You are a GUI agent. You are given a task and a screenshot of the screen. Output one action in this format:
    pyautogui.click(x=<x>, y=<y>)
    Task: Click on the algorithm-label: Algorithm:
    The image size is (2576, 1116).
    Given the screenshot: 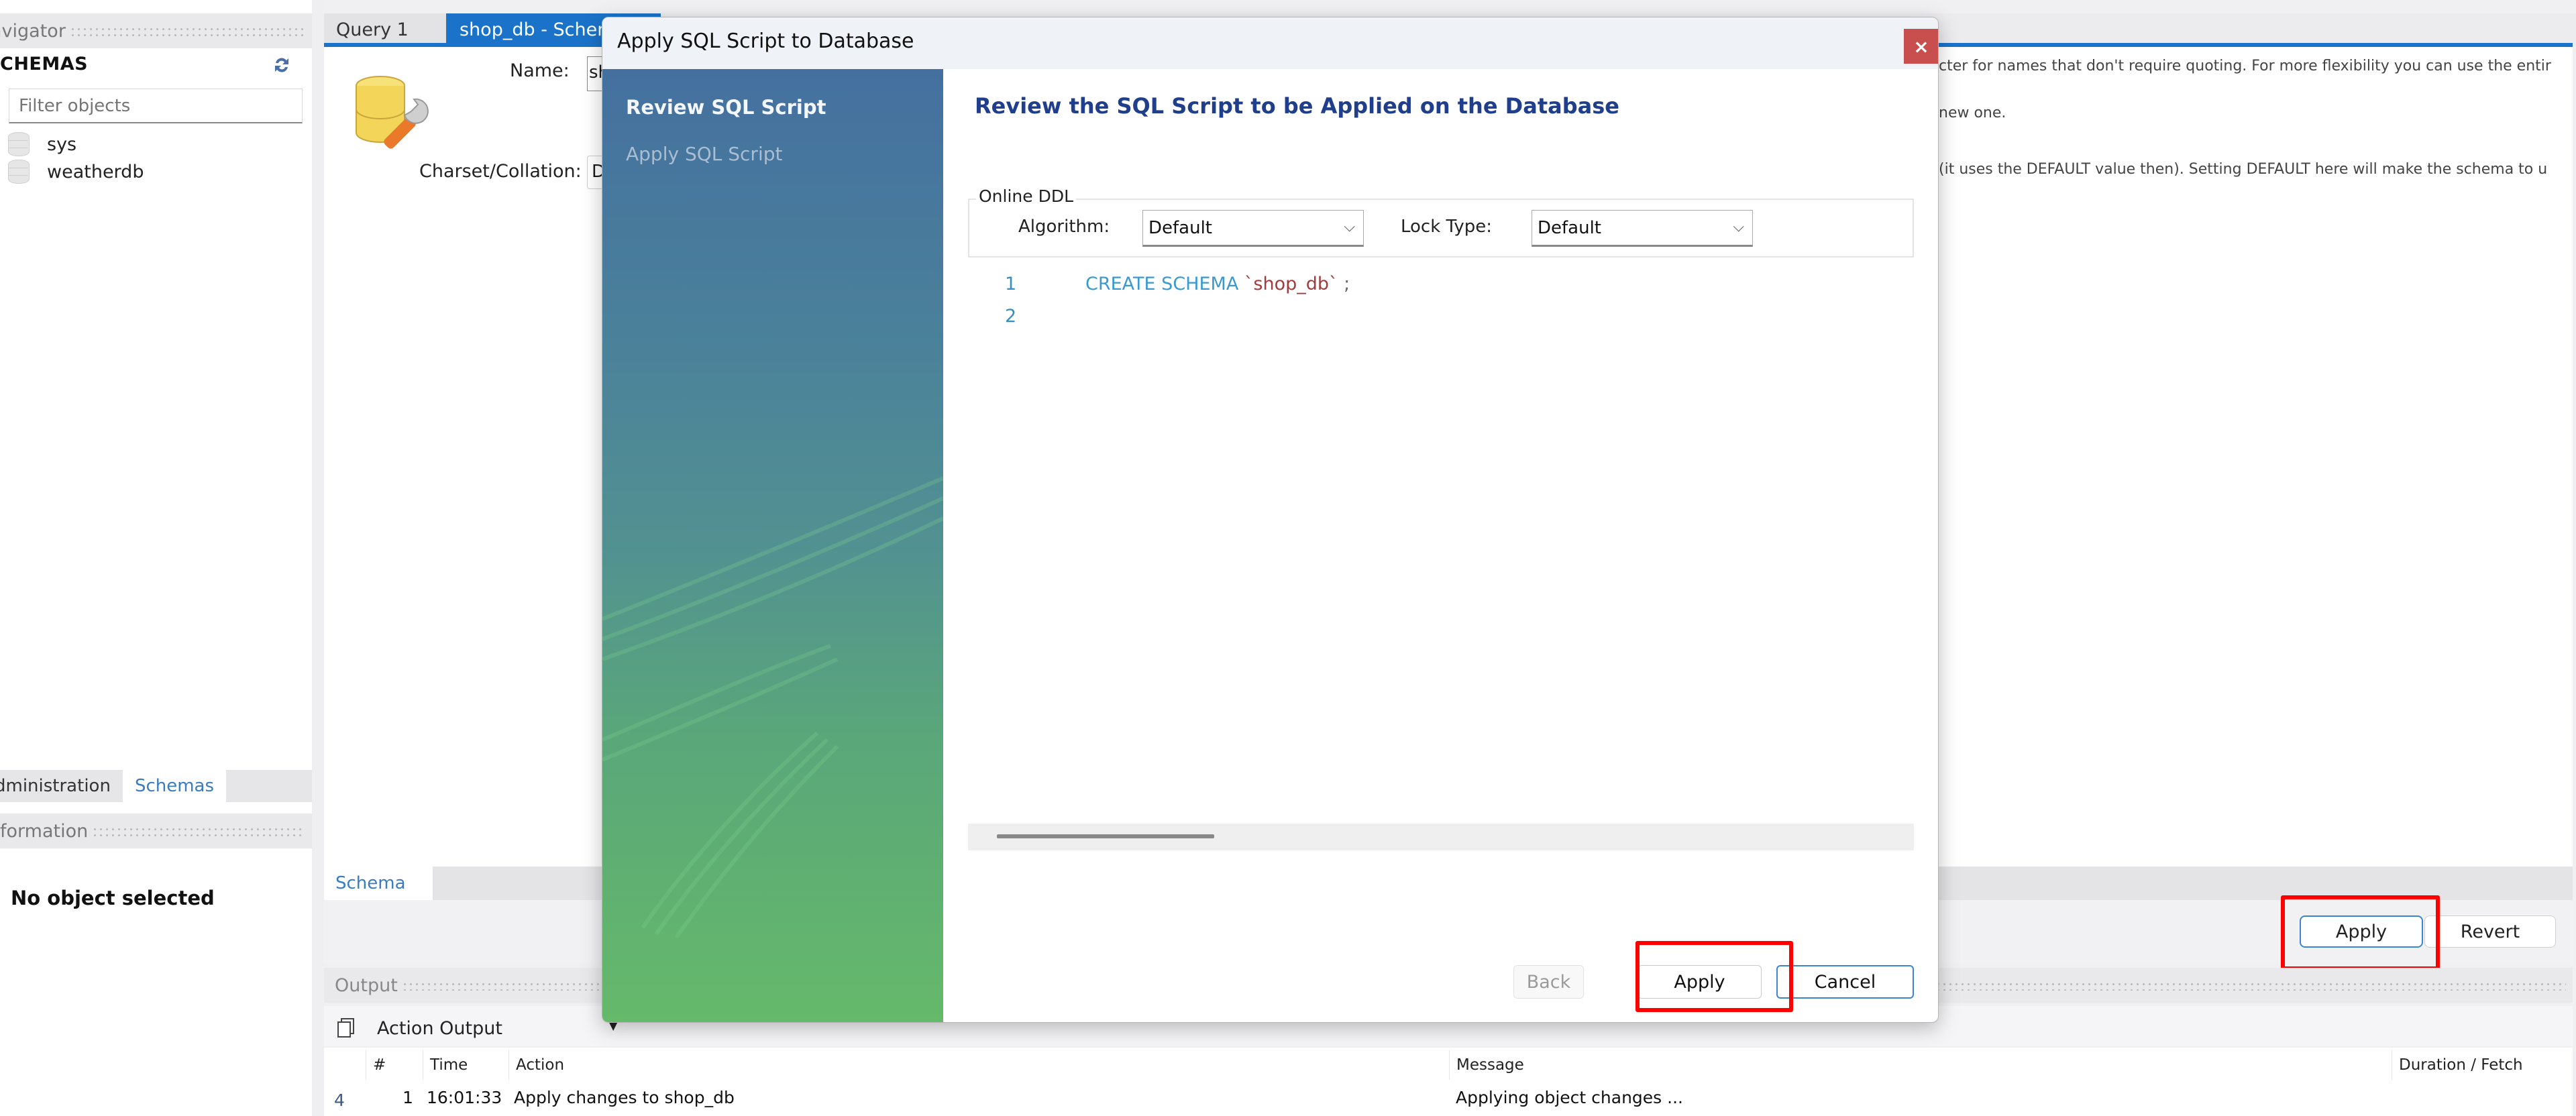 What is the action you would take?
    pyautogui.click(x=1064, y=227)
    